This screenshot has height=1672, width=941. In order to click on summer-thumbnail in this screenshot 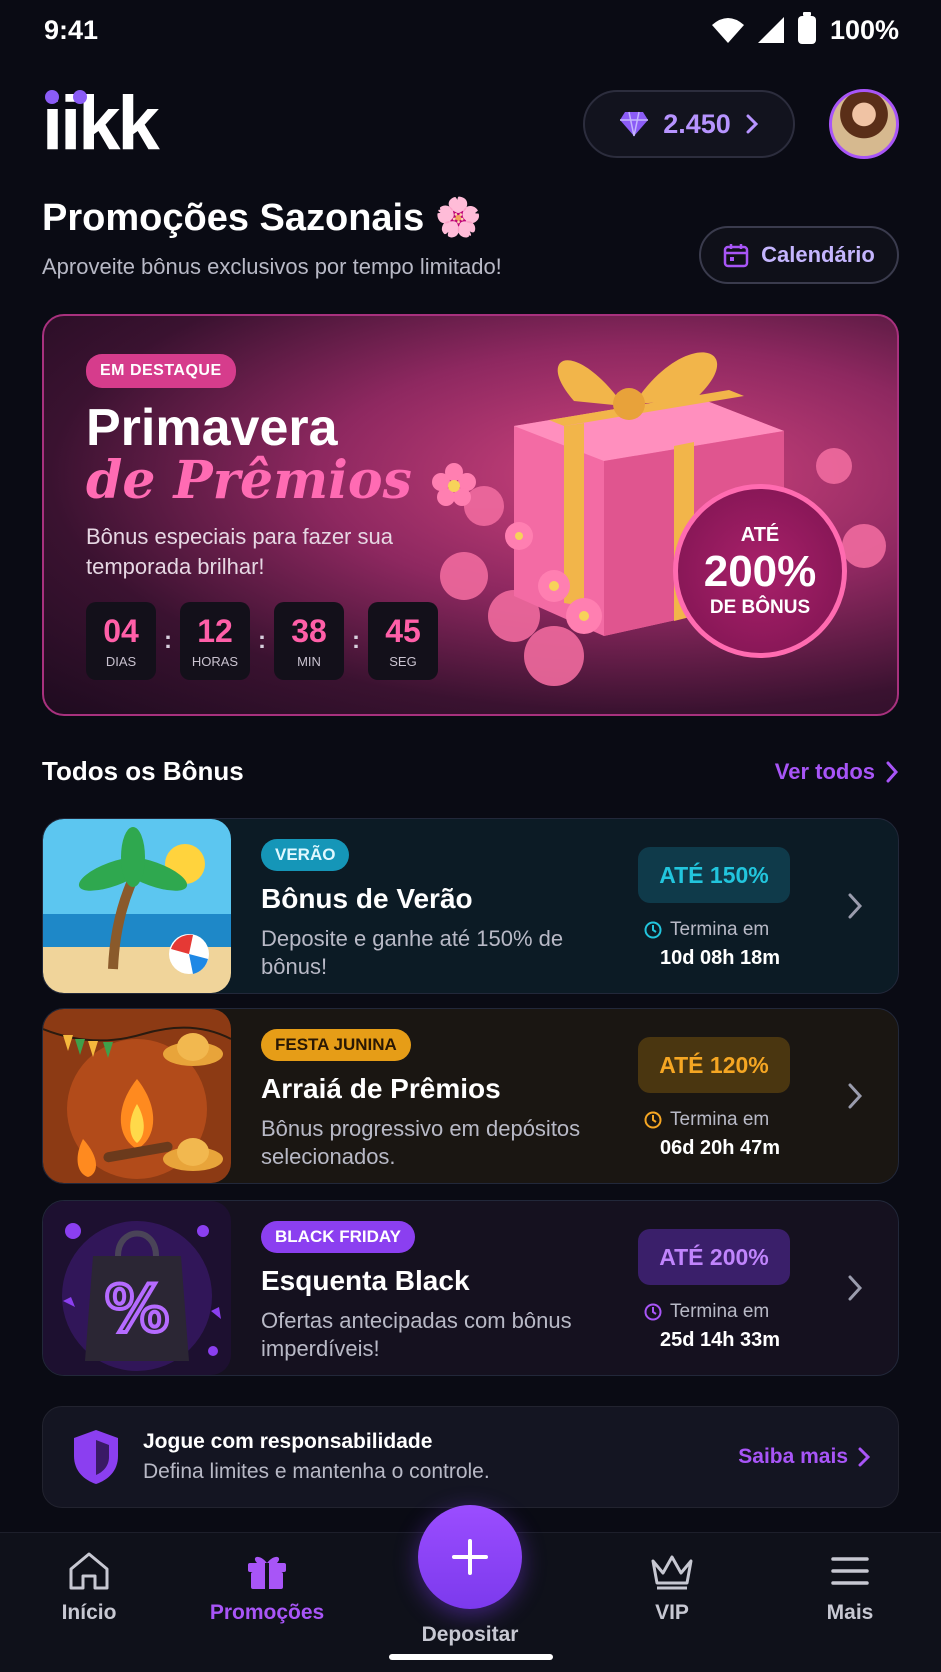, I will do `click(137, 906)`.